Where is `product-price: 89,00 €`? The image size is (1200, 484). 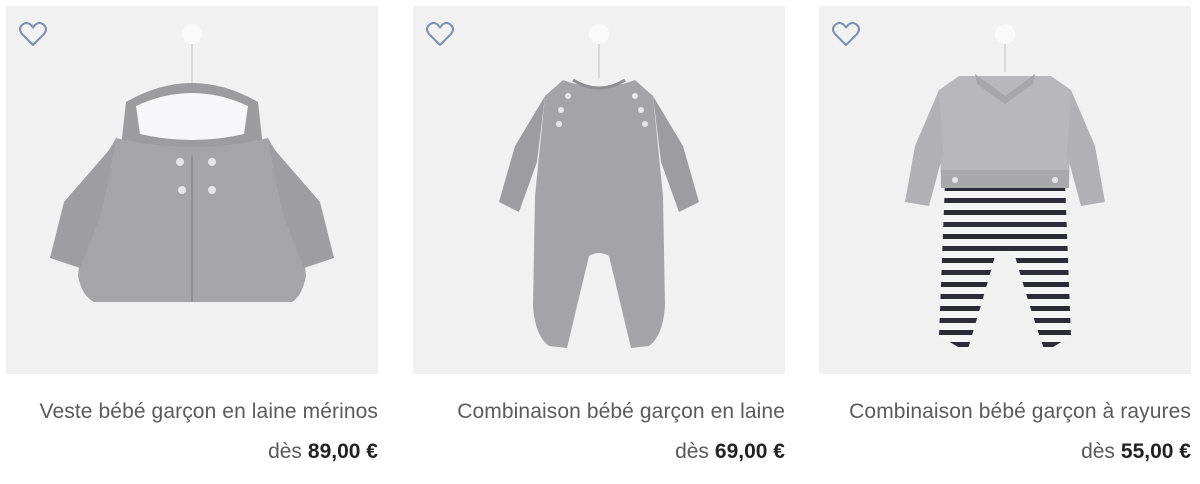 product-price: 89,00 € is located at coordinates (342, 451).